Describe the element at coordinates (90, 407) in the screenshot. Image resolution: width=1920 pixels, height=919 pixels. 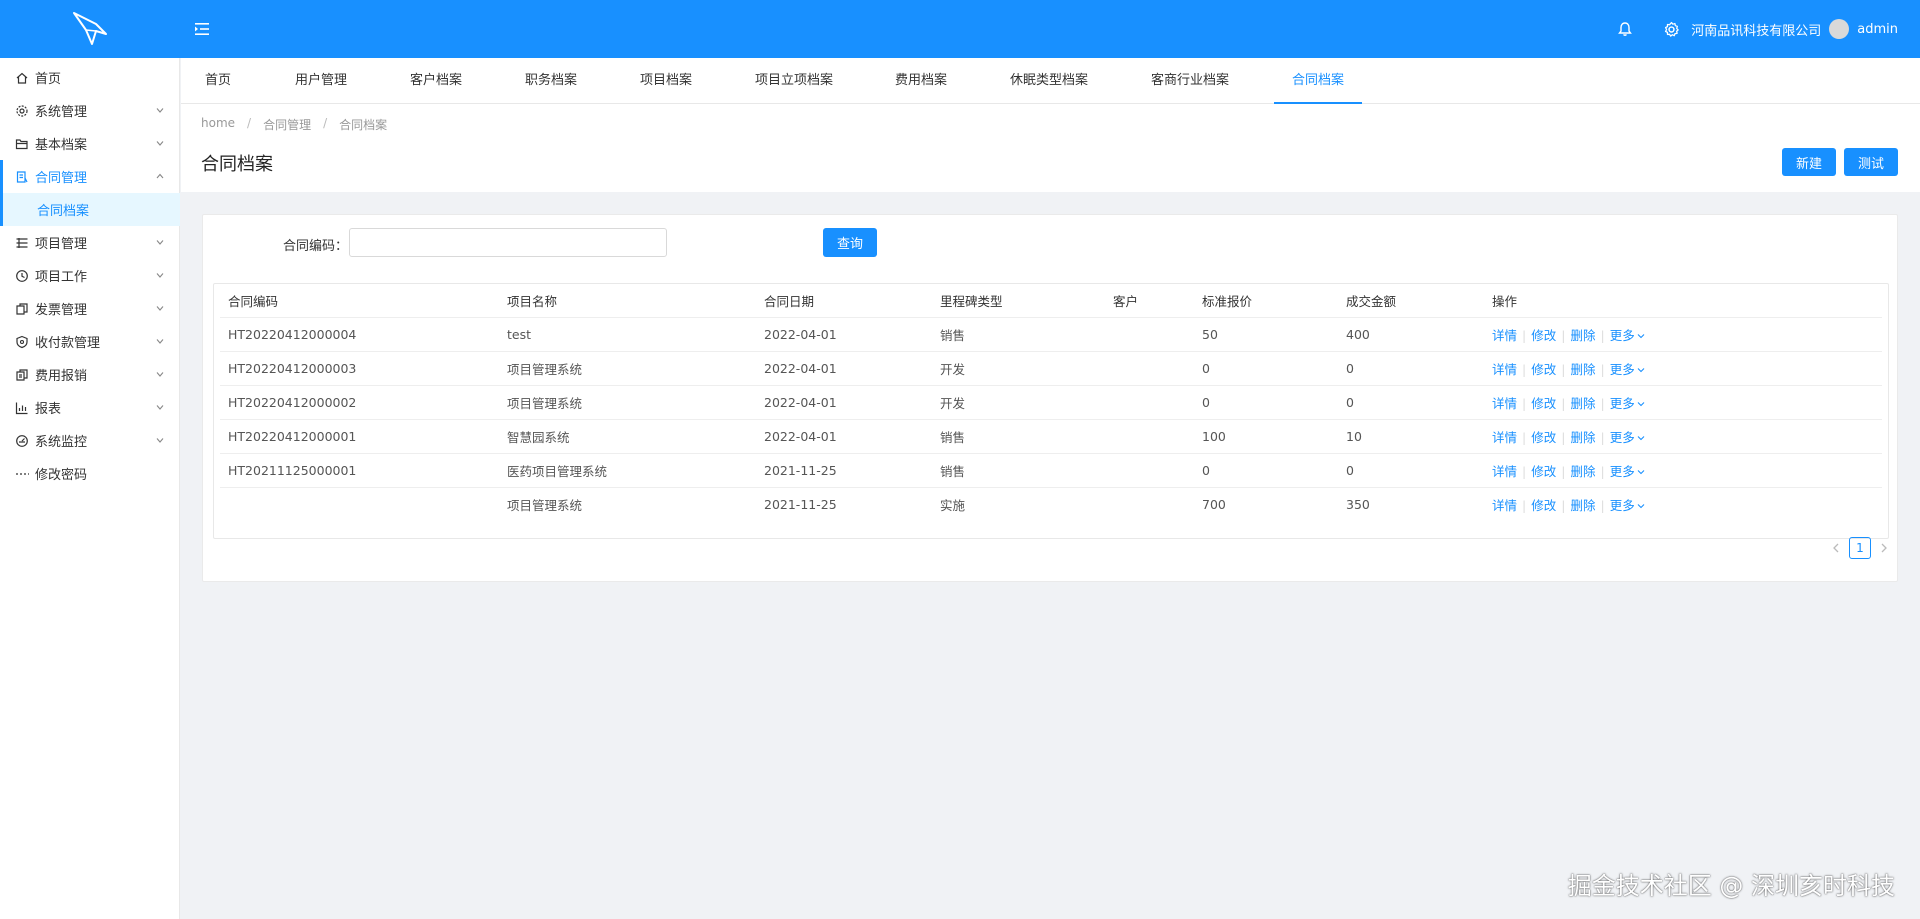
I see `sidebar-item-reports: 报表` at that location.